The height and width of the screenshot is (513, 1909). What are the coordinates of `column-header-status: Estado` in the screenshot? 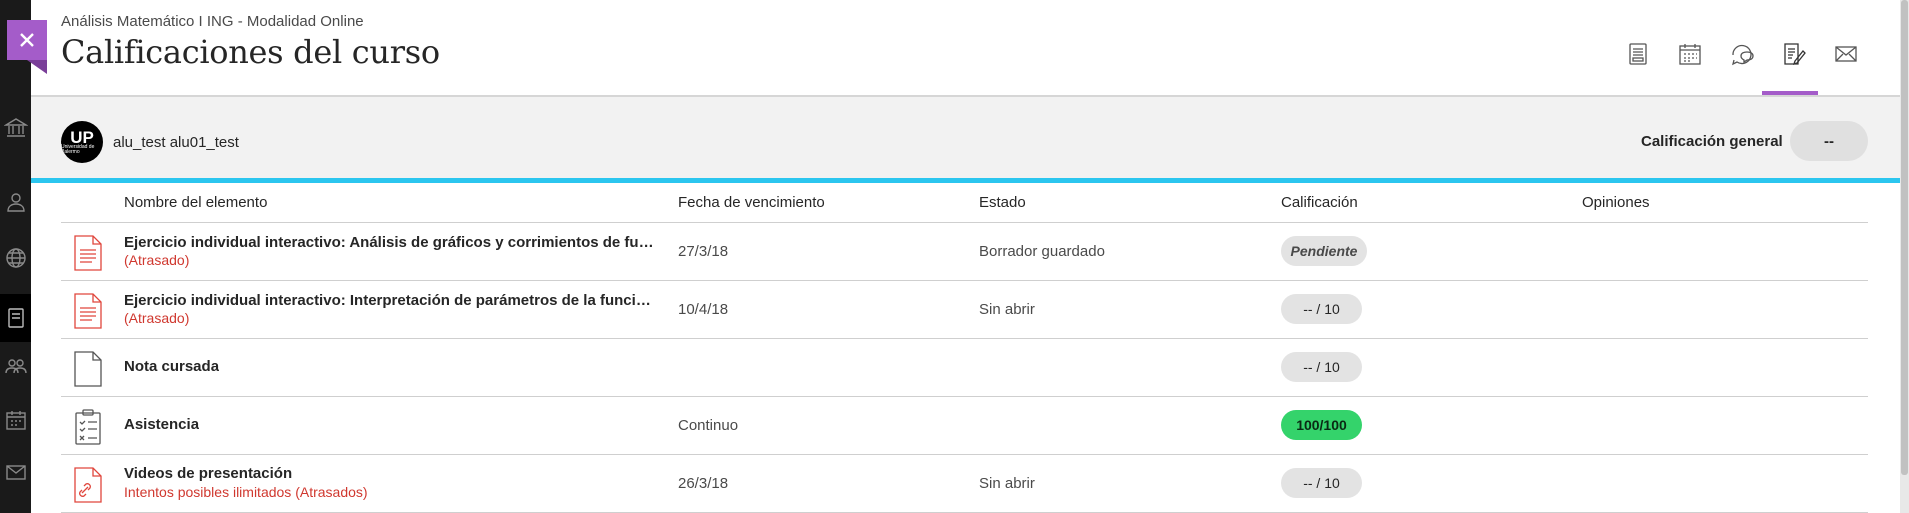 It's located at (1002, 202).